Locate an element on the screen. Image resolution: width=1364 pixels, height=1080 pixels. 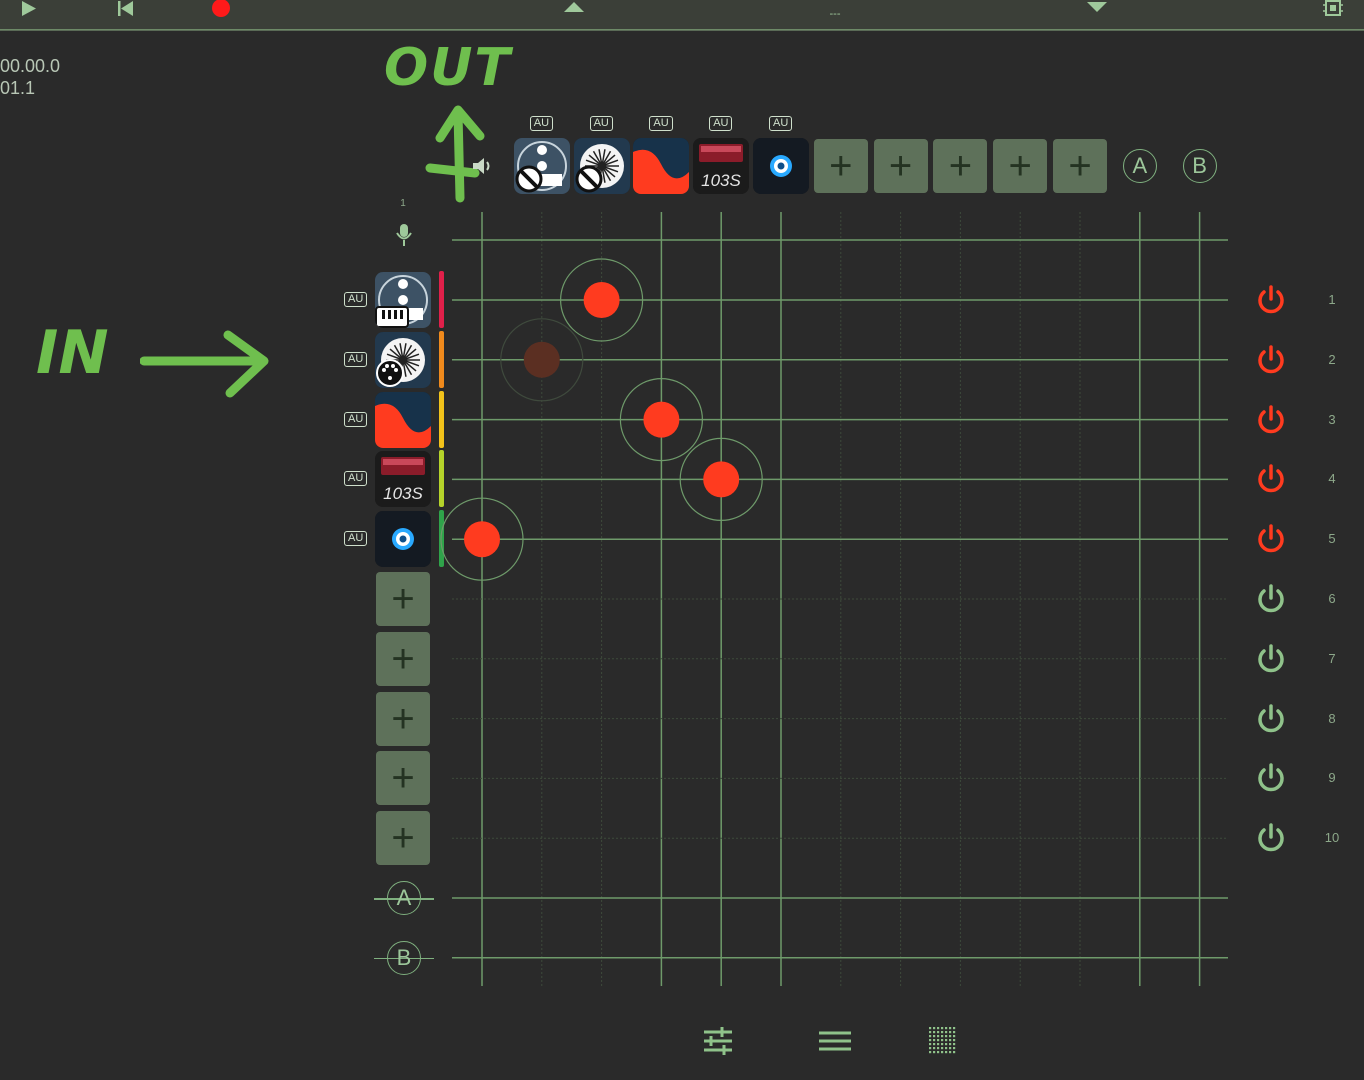
connection-node-inactive is located at coordinates (541, 359).